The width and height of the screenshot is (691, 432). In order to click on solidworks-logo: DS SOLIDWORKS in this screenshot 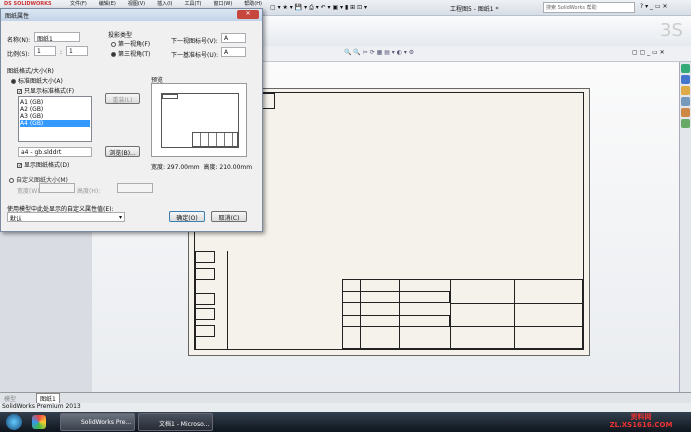, I will do `click(28, 4)`.